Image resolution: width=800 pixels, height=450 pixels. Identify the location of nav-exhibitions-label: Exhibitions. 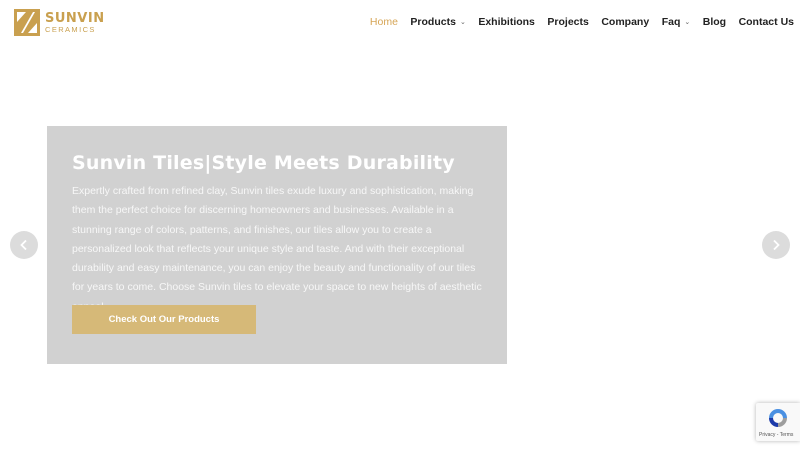
(506, 22).